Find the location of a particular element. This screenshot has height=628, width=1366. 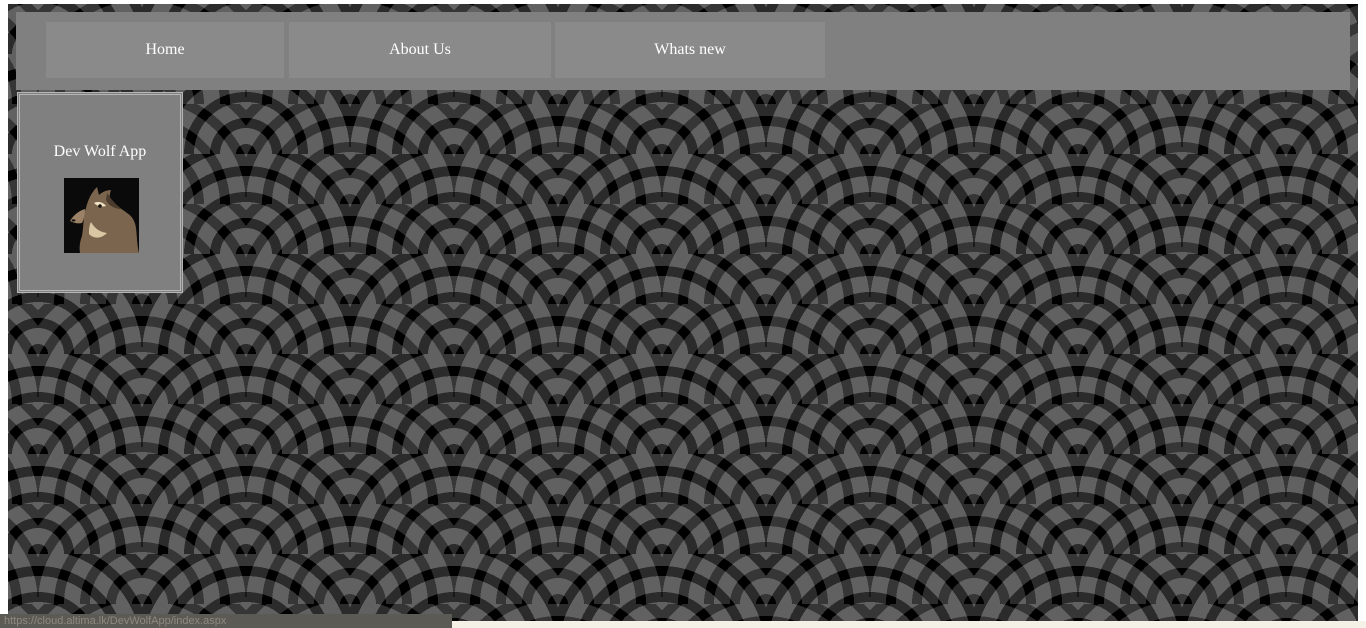

wolf-image is located at coordinates (101, 215).